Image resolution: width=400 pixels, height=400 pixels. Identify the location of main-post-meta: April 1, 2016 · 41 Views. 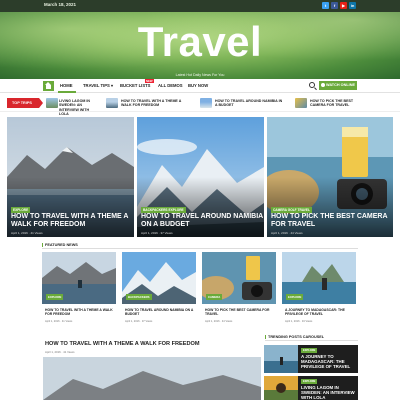
(60, 352).